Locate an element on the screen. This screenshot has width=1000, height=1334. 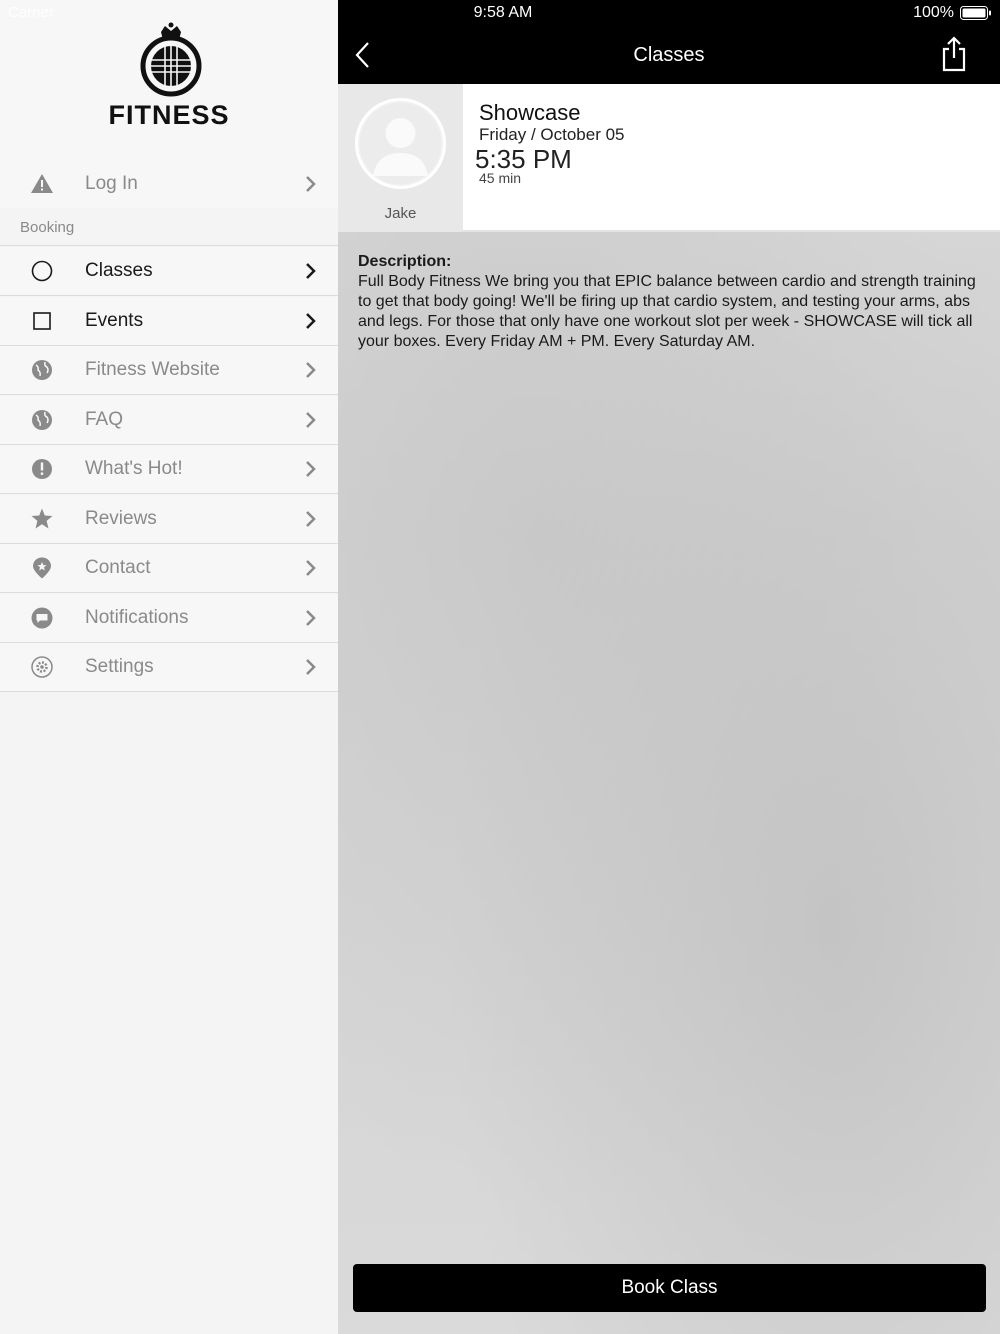
sidebar-item-label: Classes is located at coordinates (119, 270).